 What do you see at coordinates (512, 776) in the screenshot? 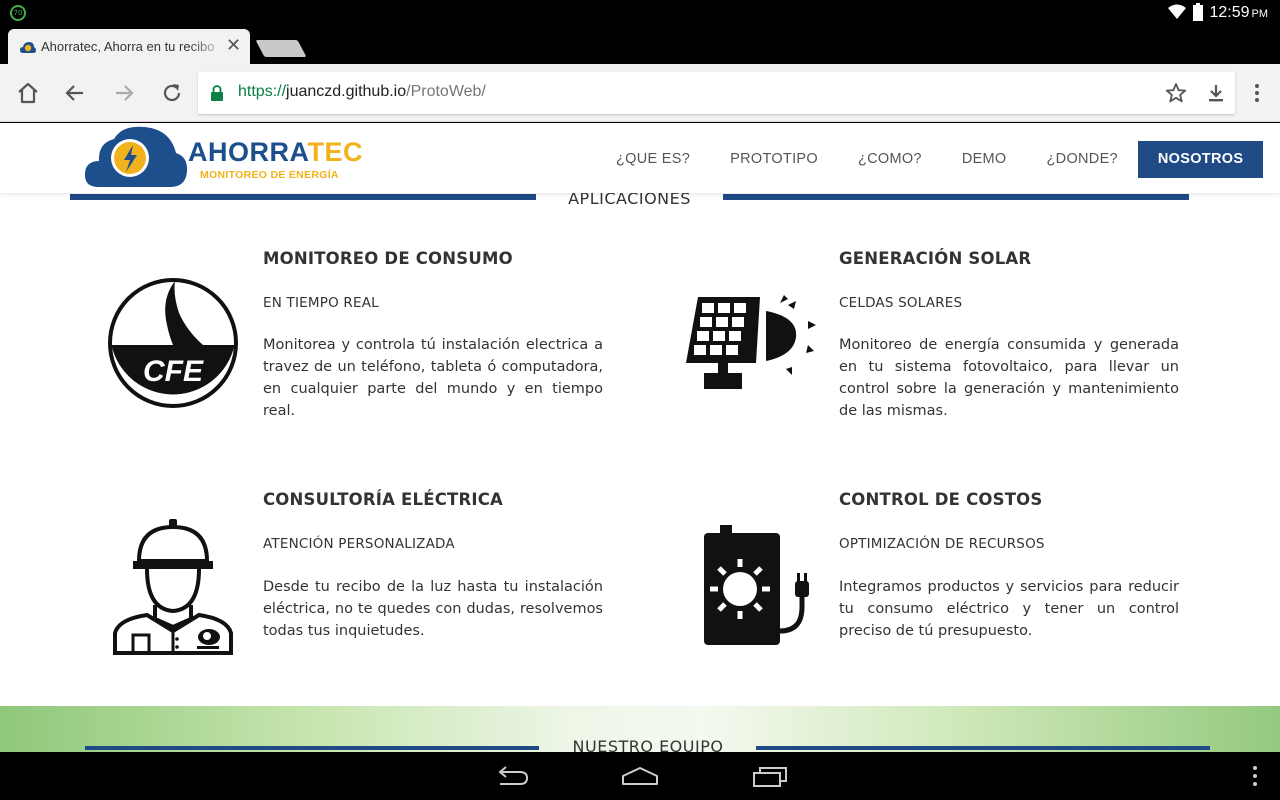
I see `back-icon` at bounding box center [512, 776].